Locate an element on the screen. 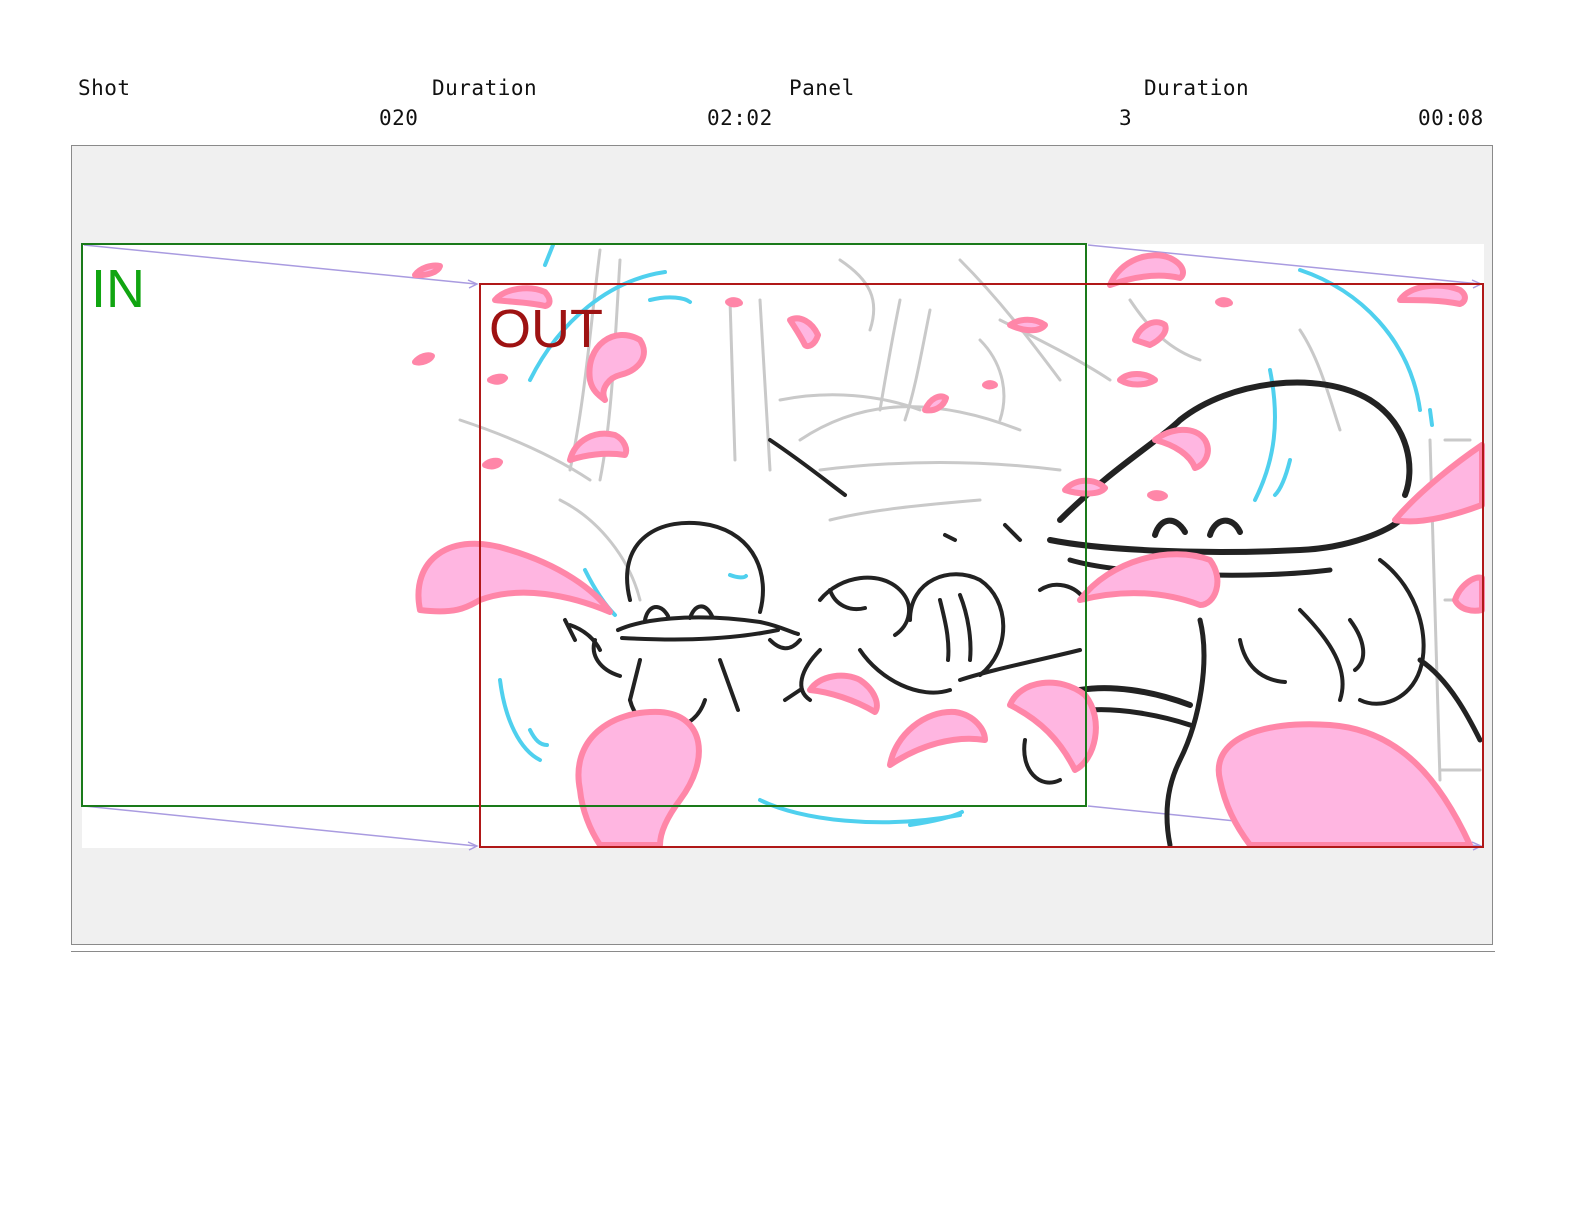 The image size is (1584, 1224). in-frame-label: IN is located at coordinates (118, 289).